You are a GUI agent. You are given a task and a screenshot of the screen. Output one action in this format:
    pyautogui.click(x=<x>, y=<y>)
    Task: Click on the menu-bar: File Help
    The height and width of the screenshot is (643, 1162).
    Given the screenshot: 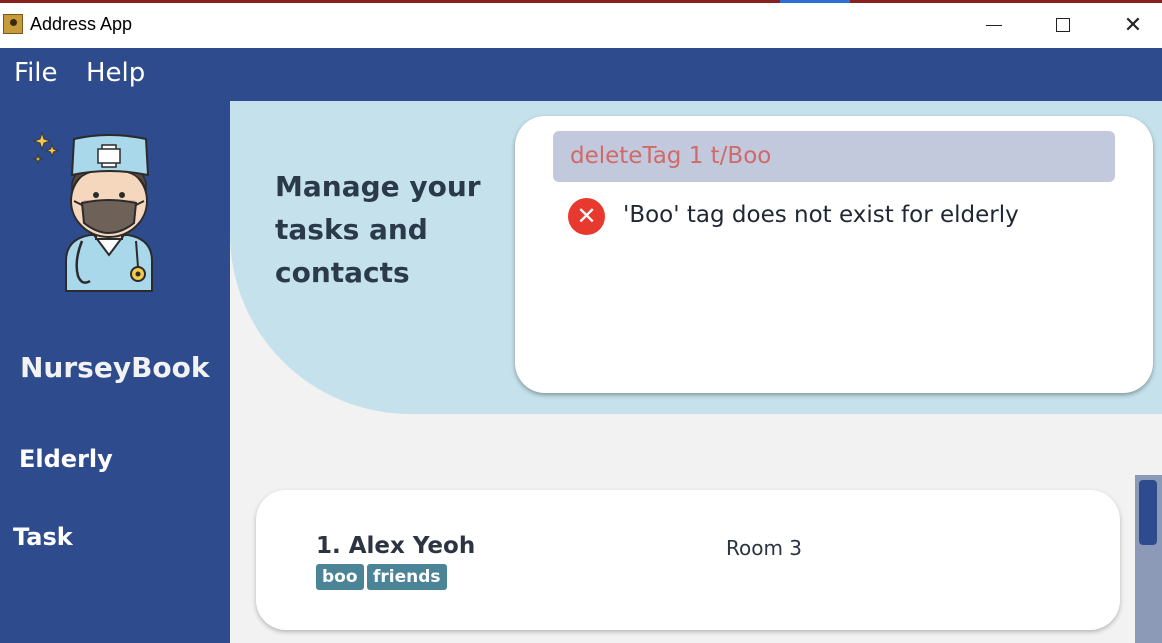 What is the action you would take?
    pyautogui.click(x=581, y=74)
    